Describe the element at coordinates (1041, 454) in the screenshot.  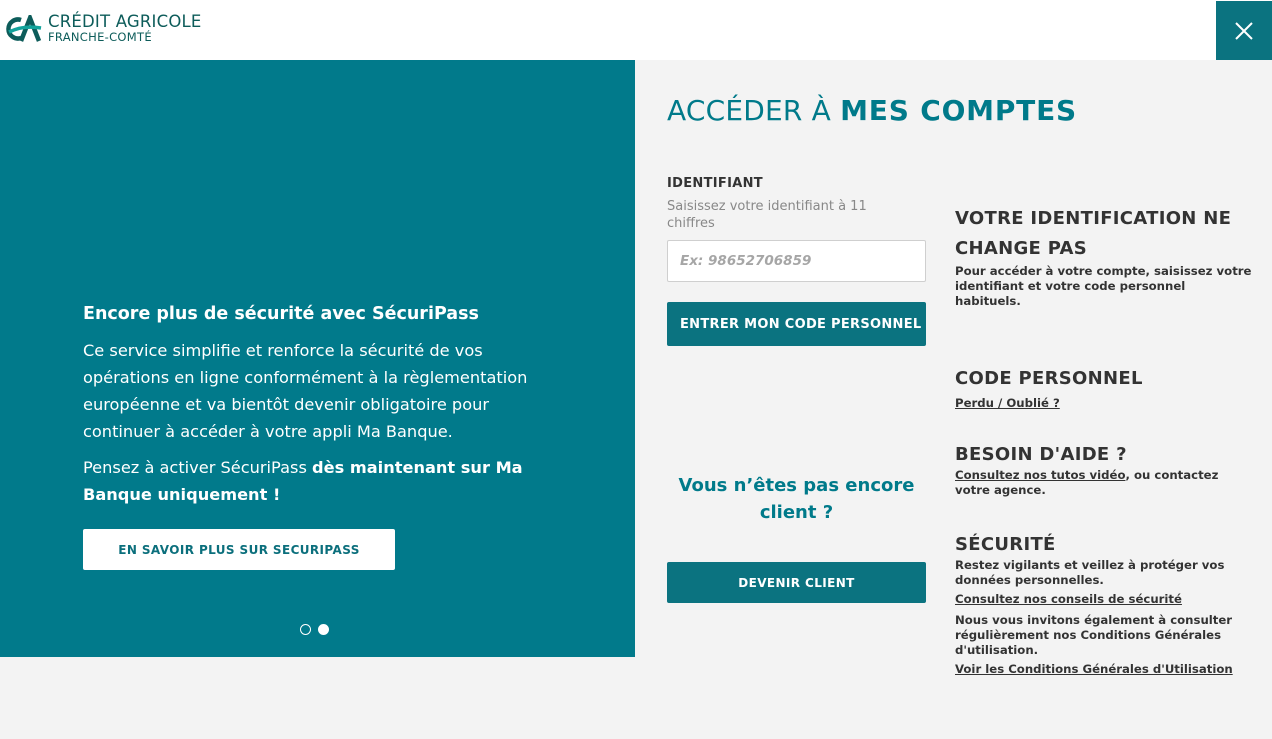
I see `help-heading: BESOIN D'AIDE ?` at that location.